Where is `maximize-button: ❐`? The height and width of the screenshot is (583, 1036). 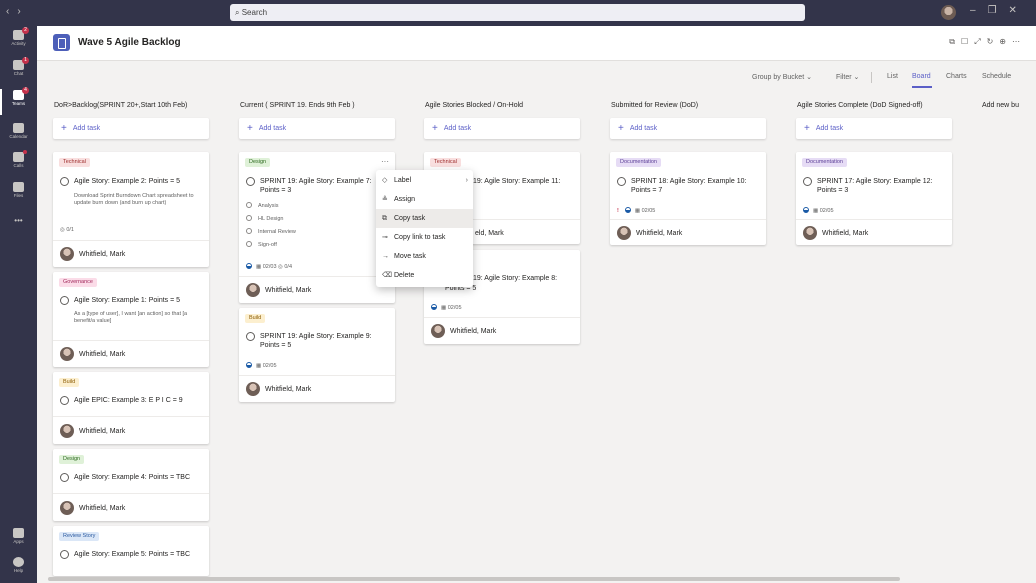 maximize-button: ❐ is located at coordinates (998, 10).